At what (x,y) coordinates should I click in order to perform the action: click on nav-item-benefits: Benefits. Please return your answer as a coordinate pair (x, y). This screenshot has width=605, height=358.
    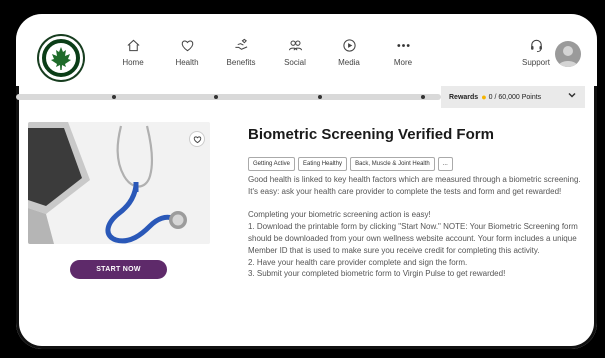
    Looking at the image, I should click on (241, 52).